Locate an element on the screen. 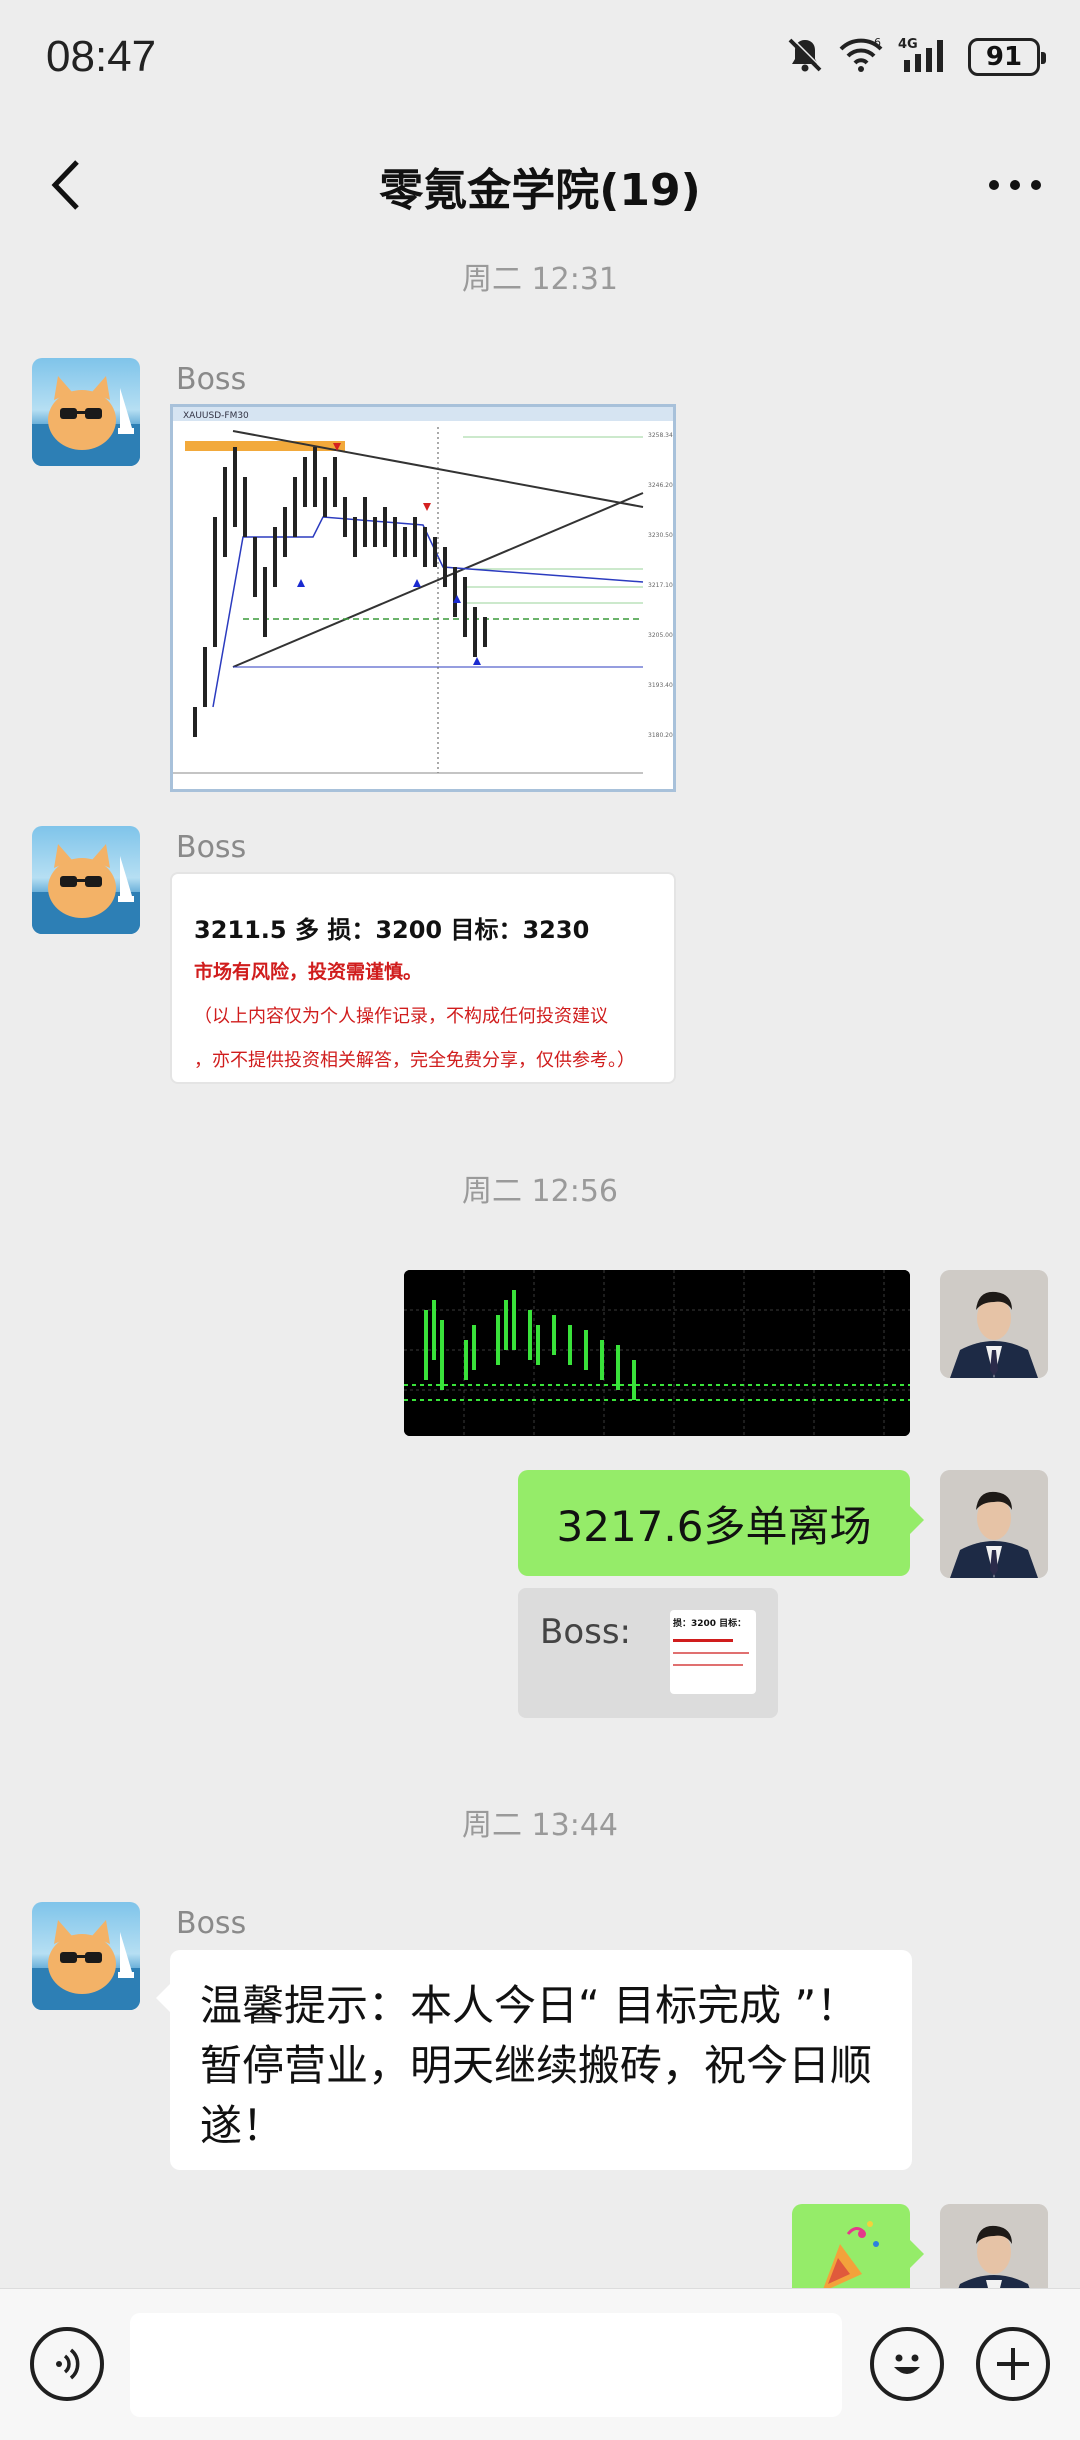 The width and height of the screenshot is (1080, 2440). svg-text: 3193.40 is located at coordinates (660, 685).